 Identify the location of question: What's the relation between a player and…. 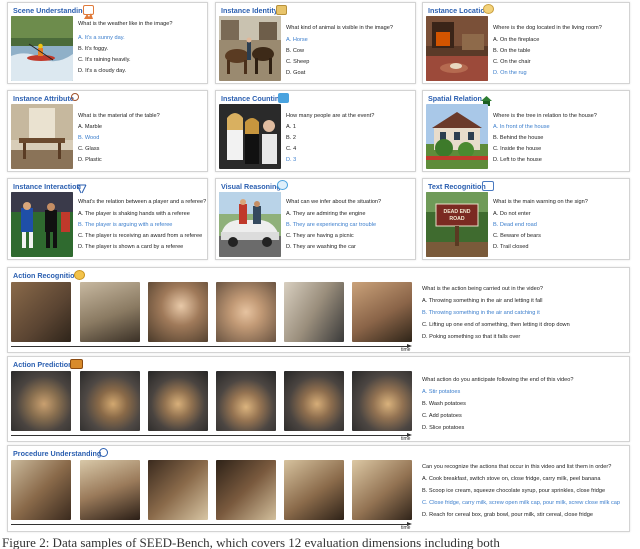
(142, 202).